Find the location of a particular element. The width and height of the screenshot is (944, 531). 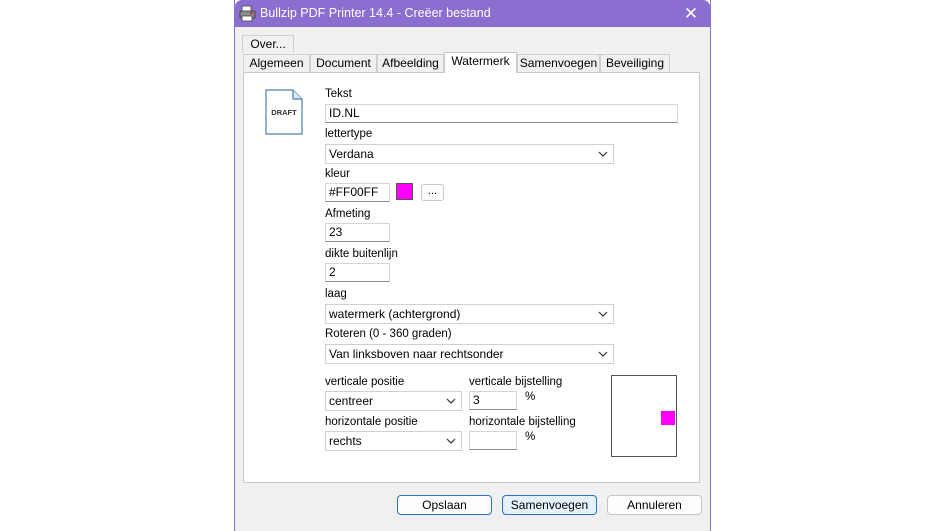

watermark-text-input: ID.NL is located at coordinates (501, 113).